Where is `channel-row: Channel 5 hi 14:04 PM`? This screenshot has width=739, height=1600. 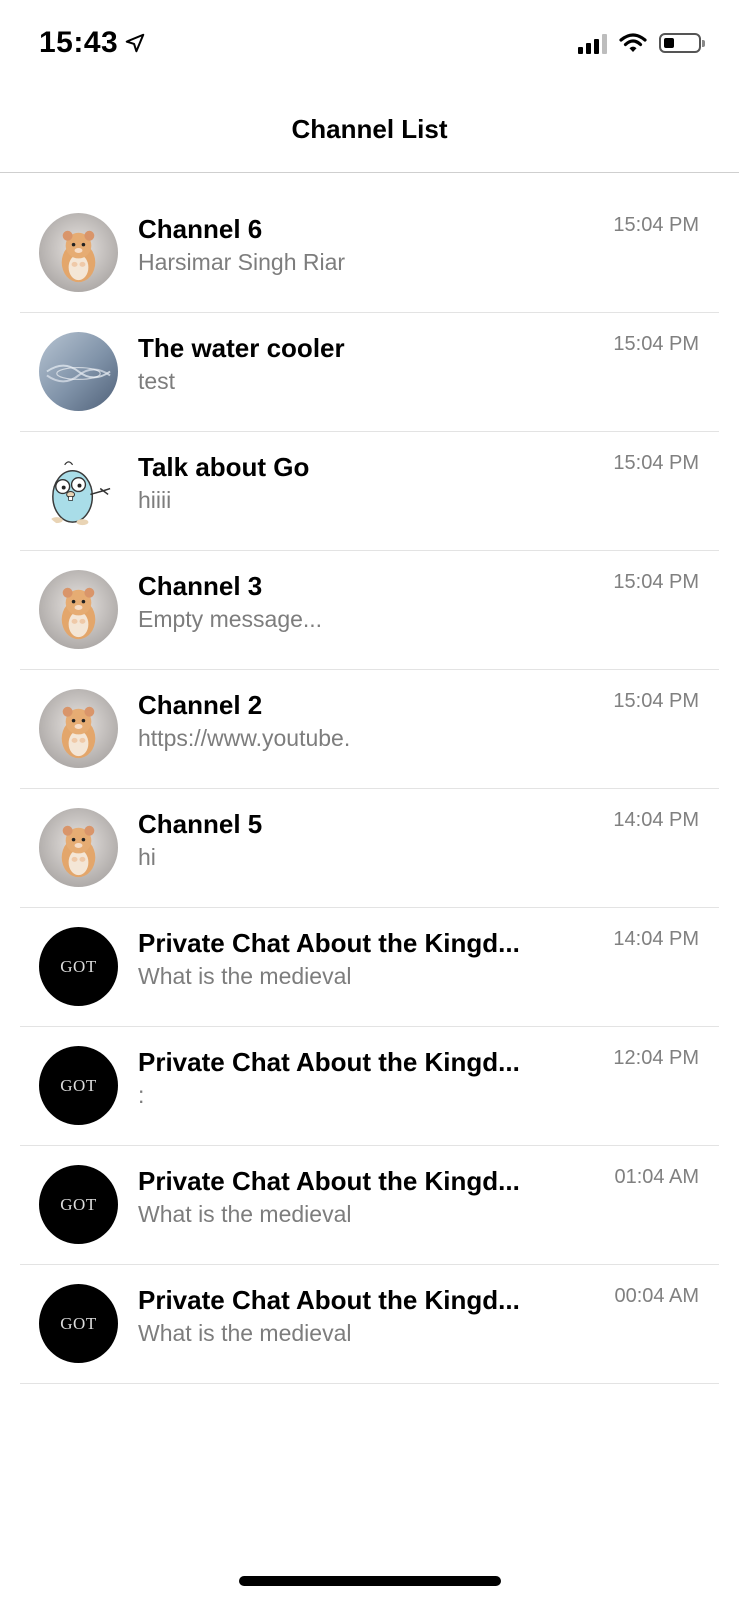 channel-row: Channel 5 hi 14:04 PM is located at coordinates (369, 848).